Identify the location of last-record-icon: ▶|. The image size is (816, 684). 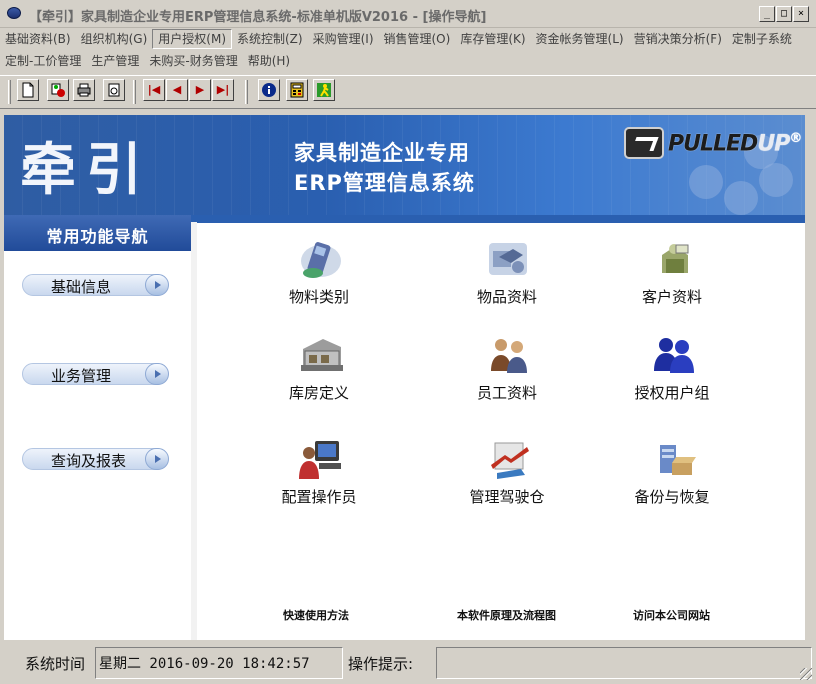
(223, 90).